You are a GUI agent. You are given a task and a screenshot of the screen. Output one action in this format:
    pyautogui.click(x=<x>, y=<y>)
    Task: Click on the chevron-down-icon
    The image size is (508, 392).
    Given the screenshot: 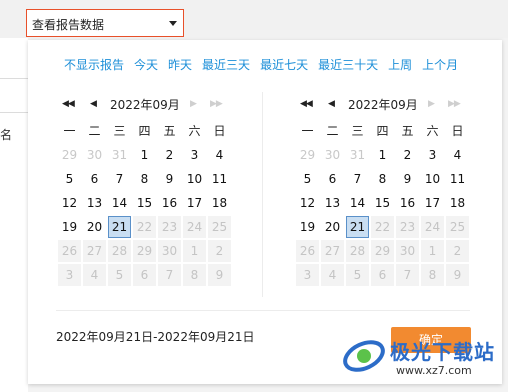 What is the action you would take?
    pyautogui.click(x=173, y=23)
    